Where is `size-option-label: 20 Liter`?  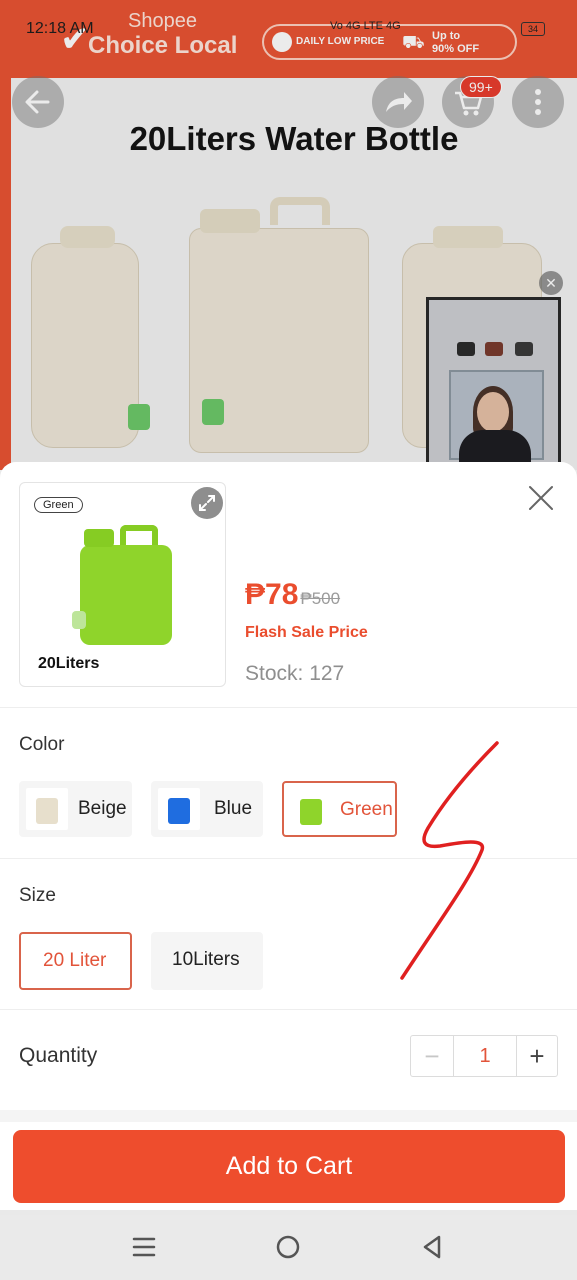 size-option-label: 20 Liter is located at coordinates (75, 960).